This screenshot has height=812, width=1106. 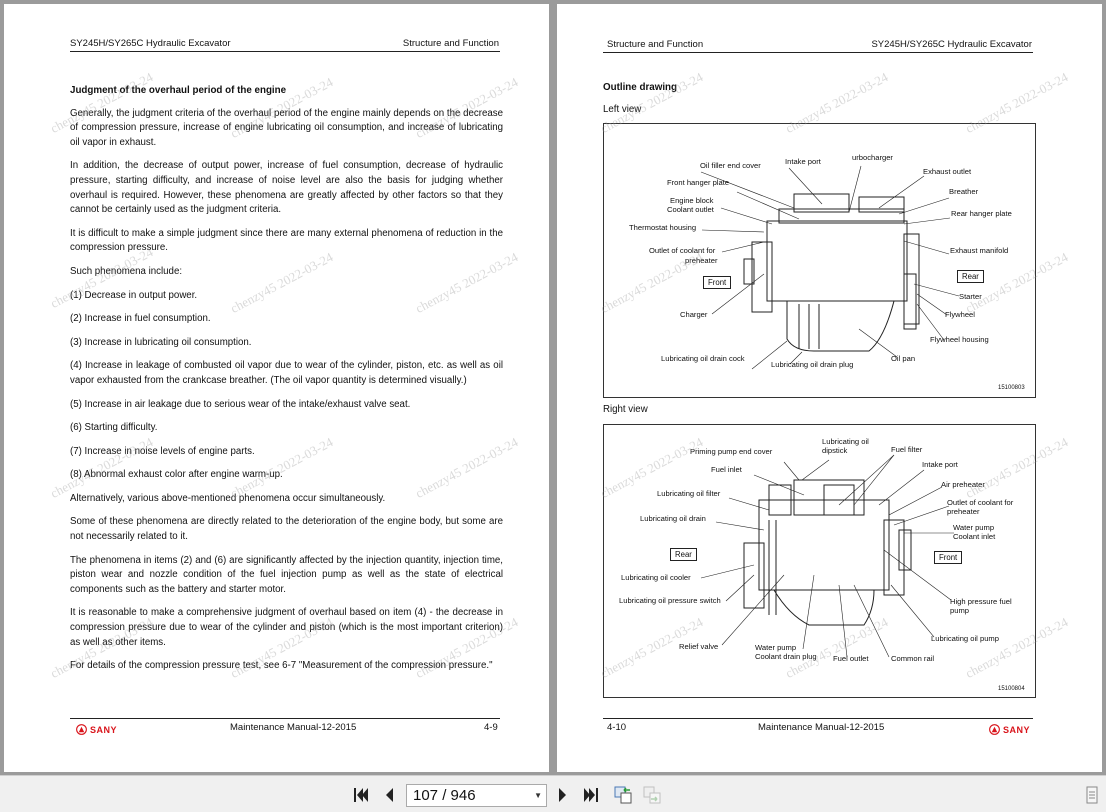 What do you see at coordinates (663, 227) in the screenshot?
I see `label-thermostat-housing: Thermostat housing` at bounding box center [663, 227].